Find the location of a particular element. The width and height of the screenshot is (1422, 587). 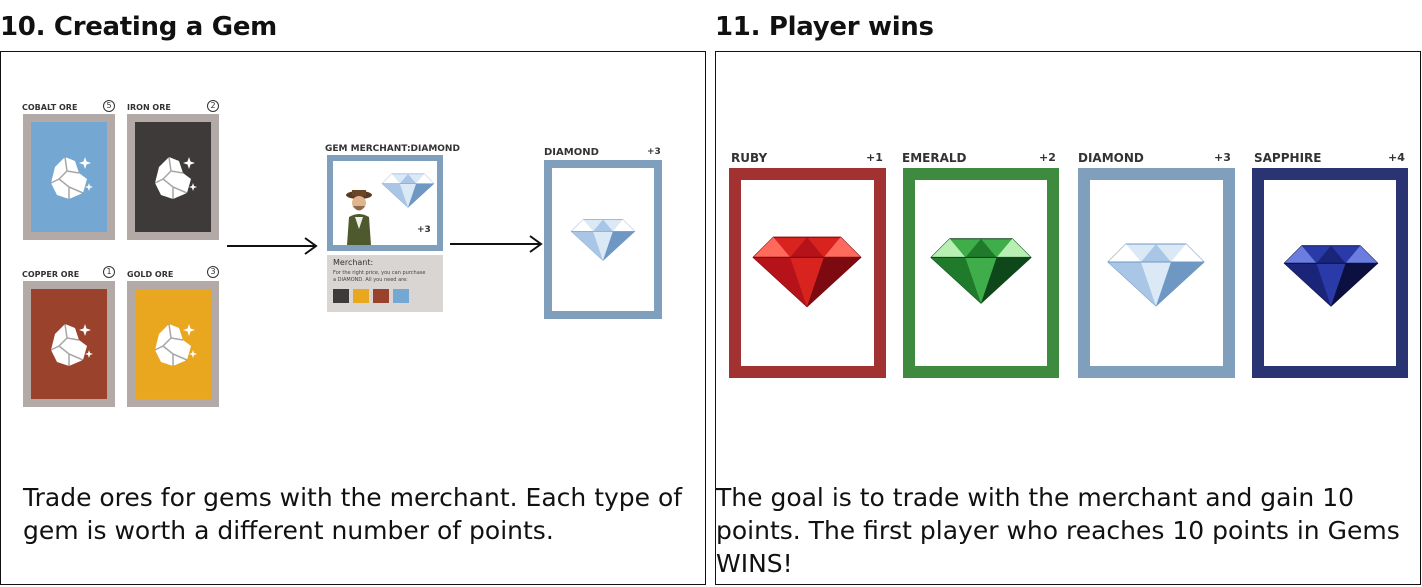

ore-card-cobalt is located at coordinates (69, 177).